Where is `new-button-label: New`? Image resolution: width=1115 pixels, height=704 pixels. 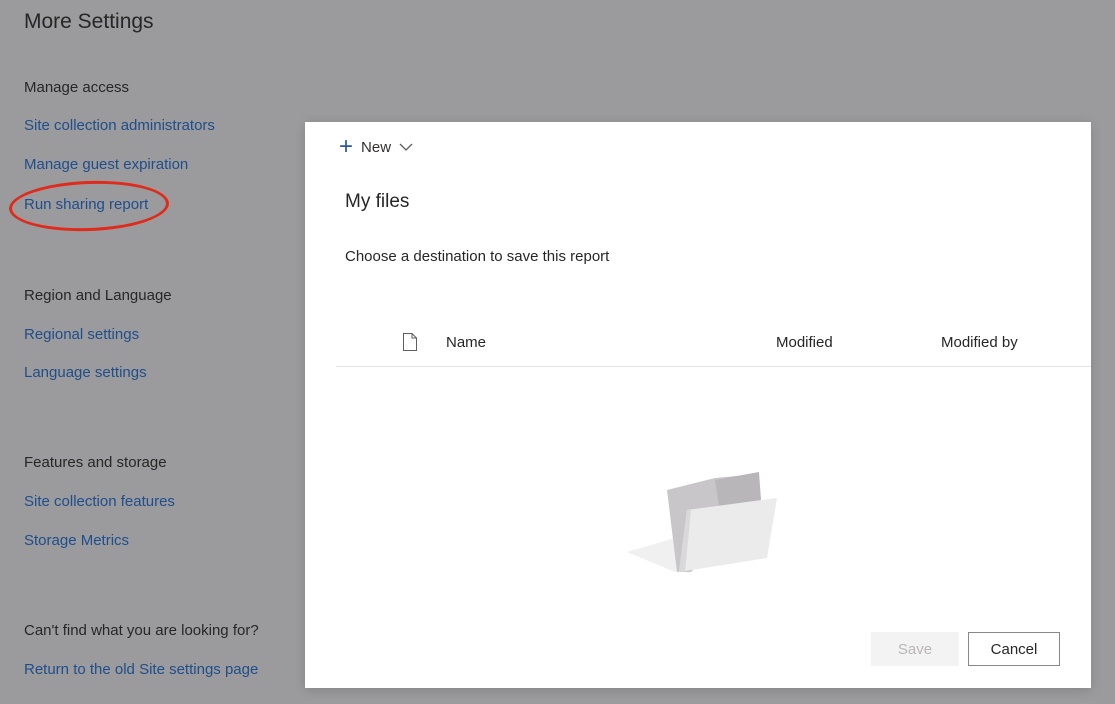 new-button-label: New is located at coordinates (376, 147).